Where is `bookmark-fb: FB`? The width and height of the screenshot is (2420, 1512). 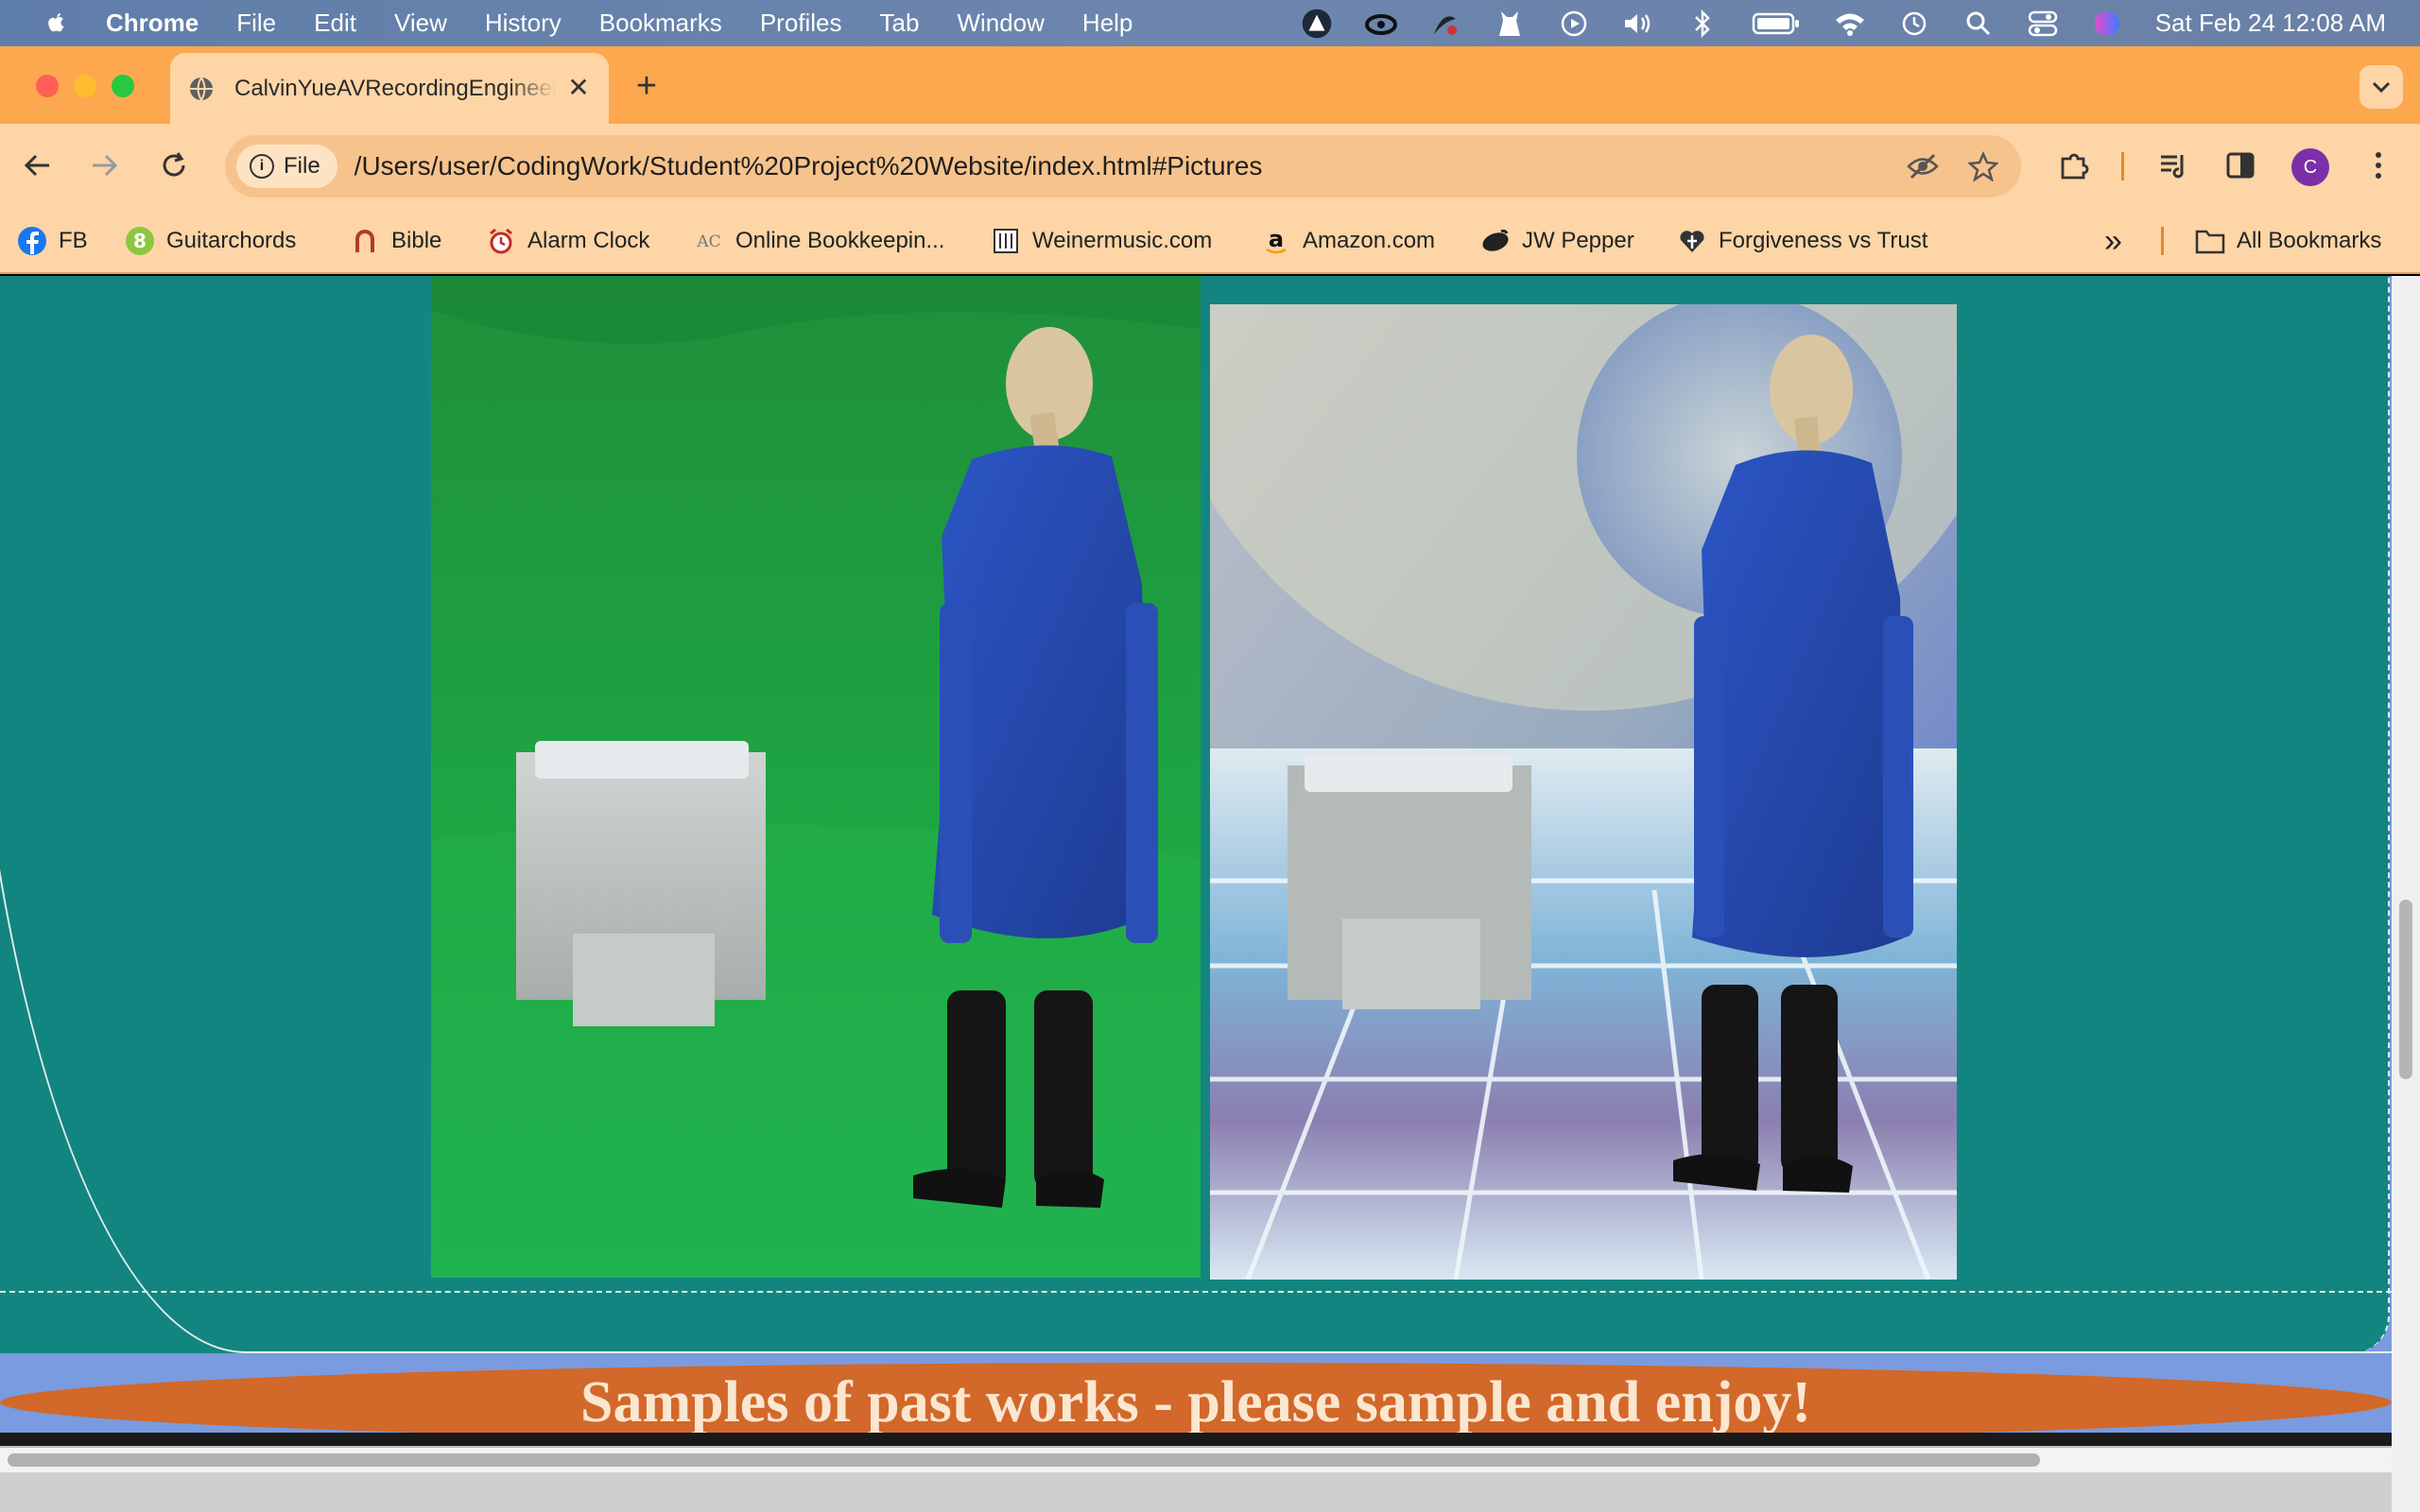
bookmark-fb: FB is located at coordinates (52, 241).